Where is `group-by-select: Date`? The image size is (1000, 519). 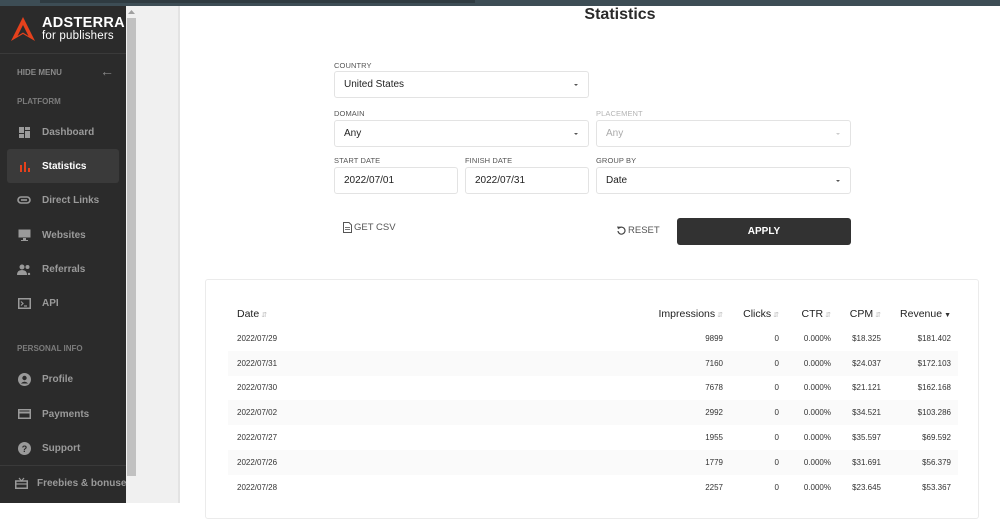
group-by-select: Date is located at coordinates (723, 180).